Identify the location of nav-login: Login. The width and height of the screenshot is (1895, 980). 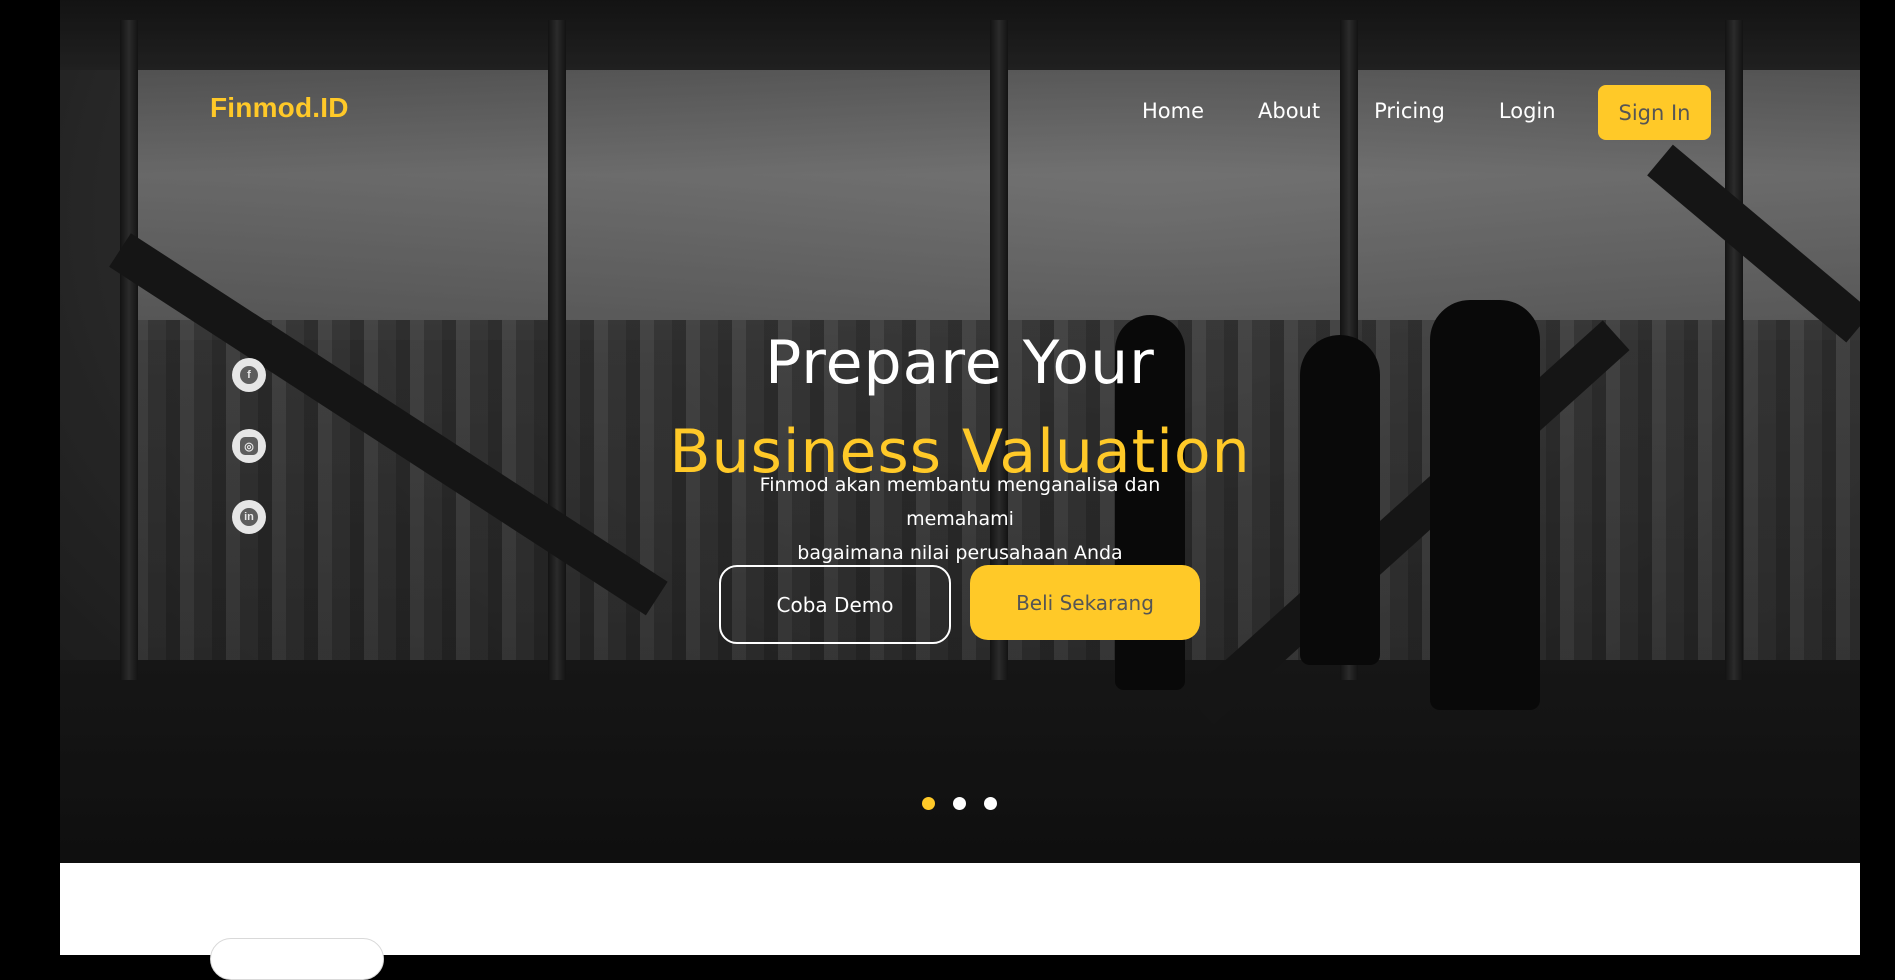
(1527, 111).